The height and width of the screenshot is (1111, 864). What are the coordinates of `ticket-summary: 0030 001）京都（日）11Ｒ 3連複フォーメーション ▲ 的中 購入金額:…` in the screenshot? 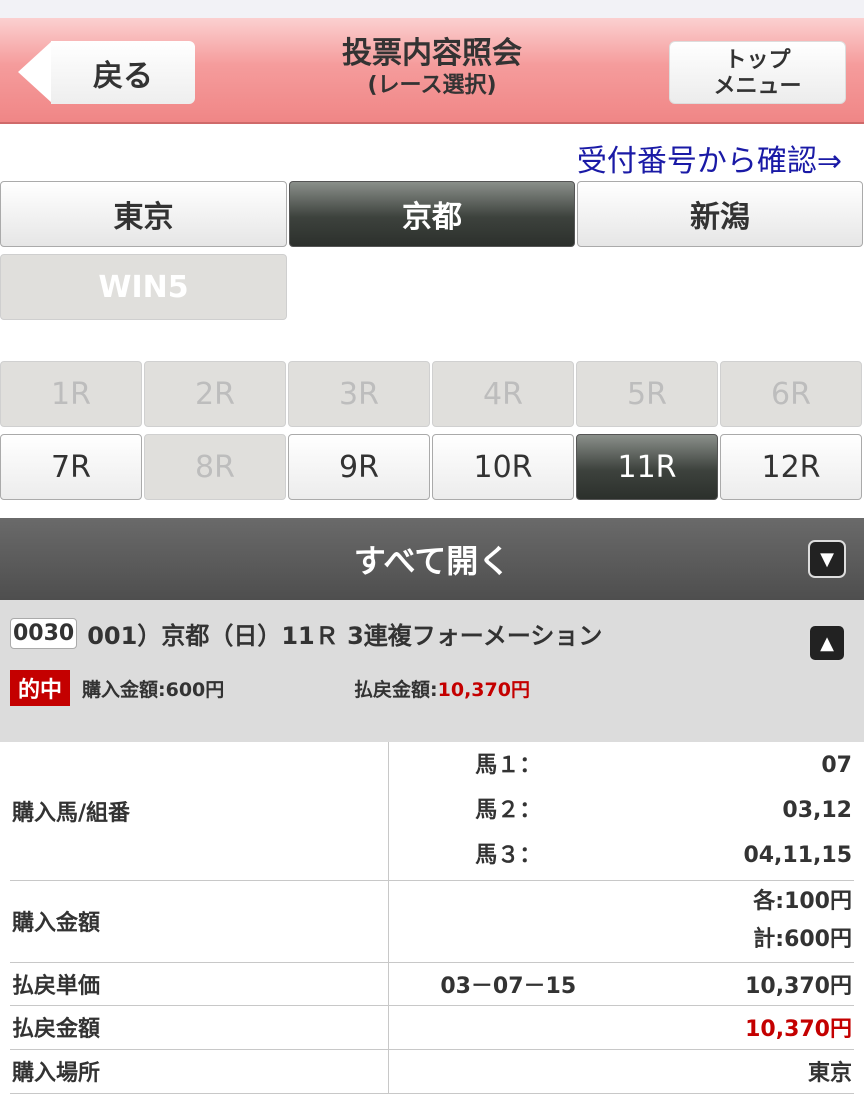 It's located at (432, 671).